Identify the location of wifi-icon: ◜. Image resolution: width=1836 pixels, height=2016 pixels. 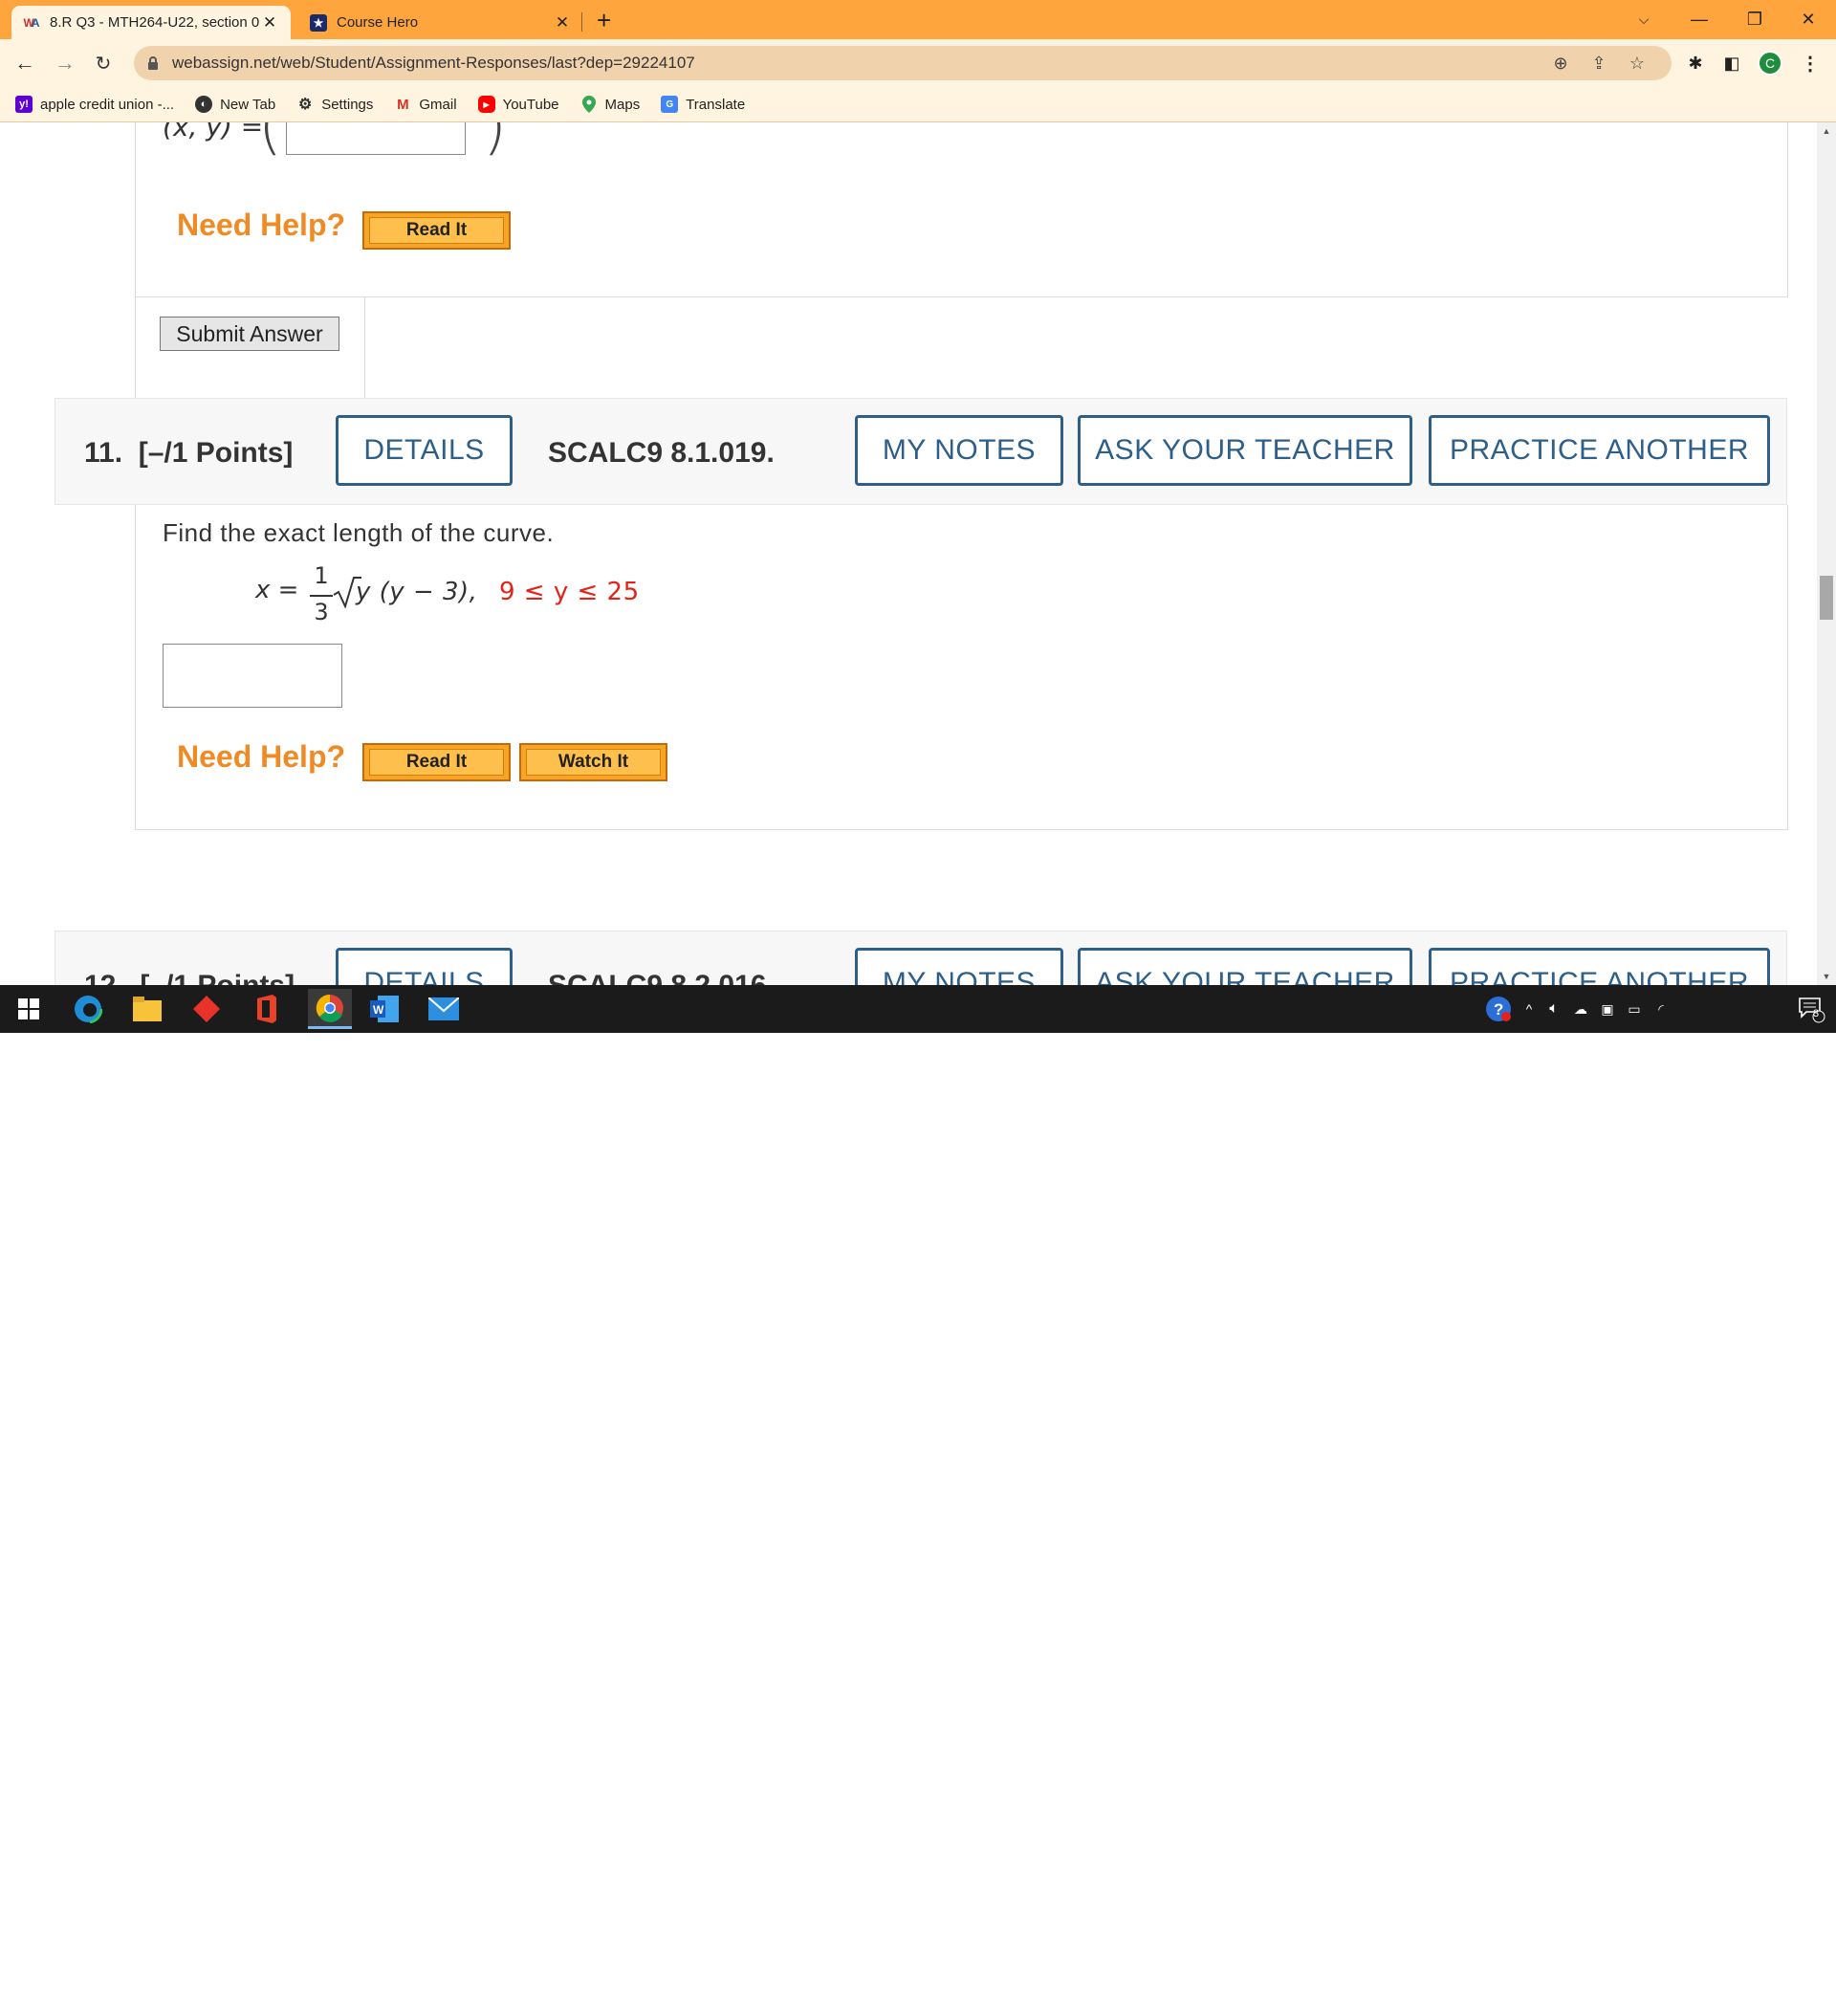
(1661, 1009).